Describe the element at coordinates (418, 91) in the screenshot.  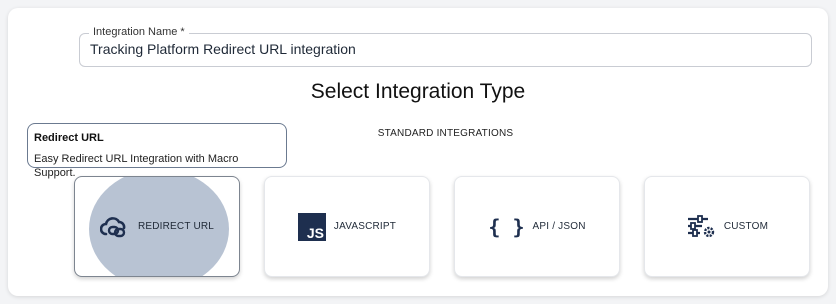
I see `section-title: Select Integration Type` at that location.